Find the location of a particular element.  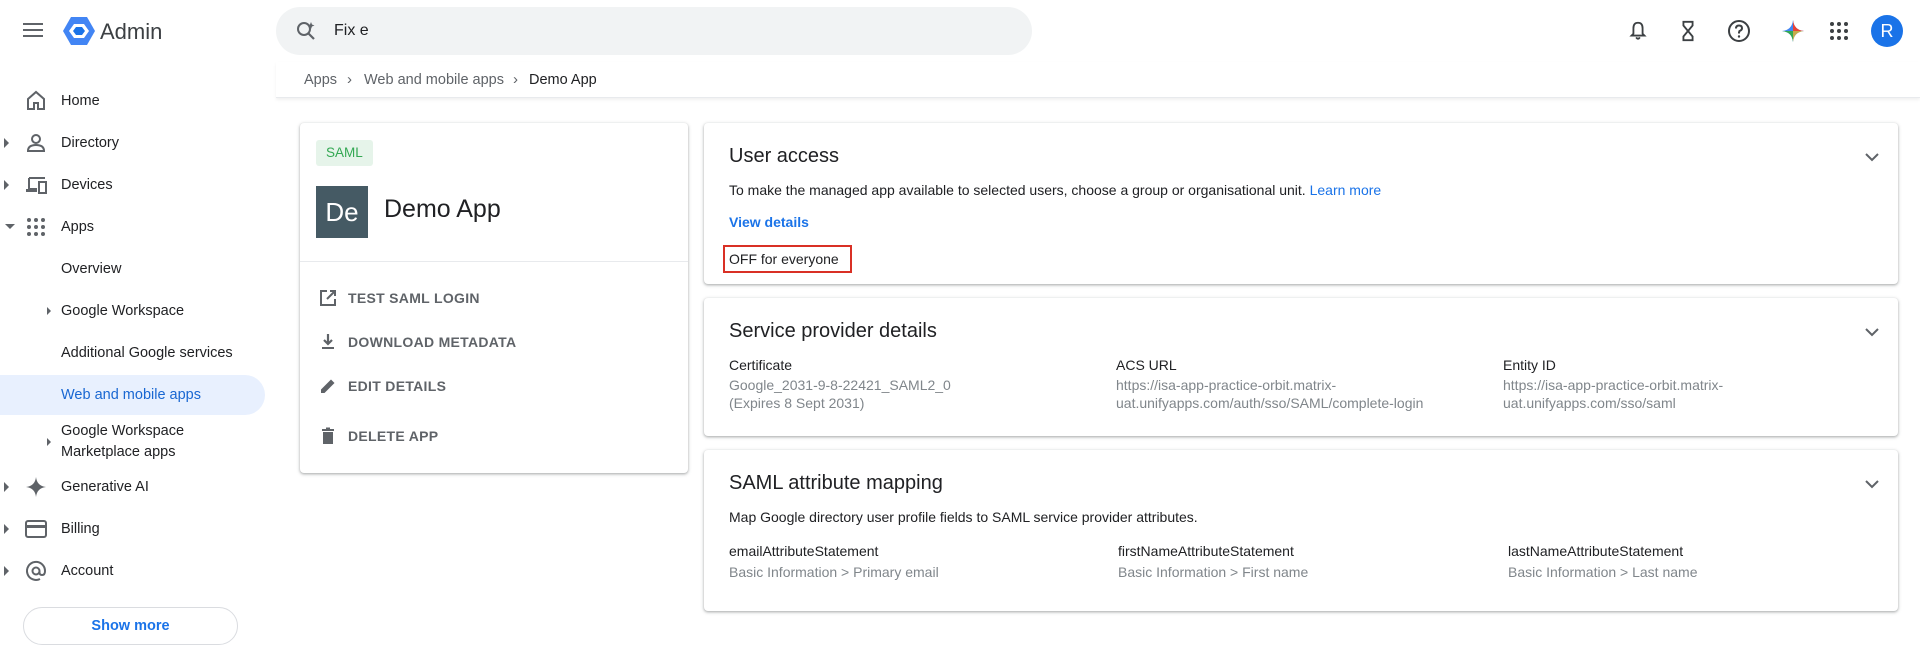

sidebar-item-web-and-mobile-apps: Web and mobile apps is located at coordinates (132, 395).